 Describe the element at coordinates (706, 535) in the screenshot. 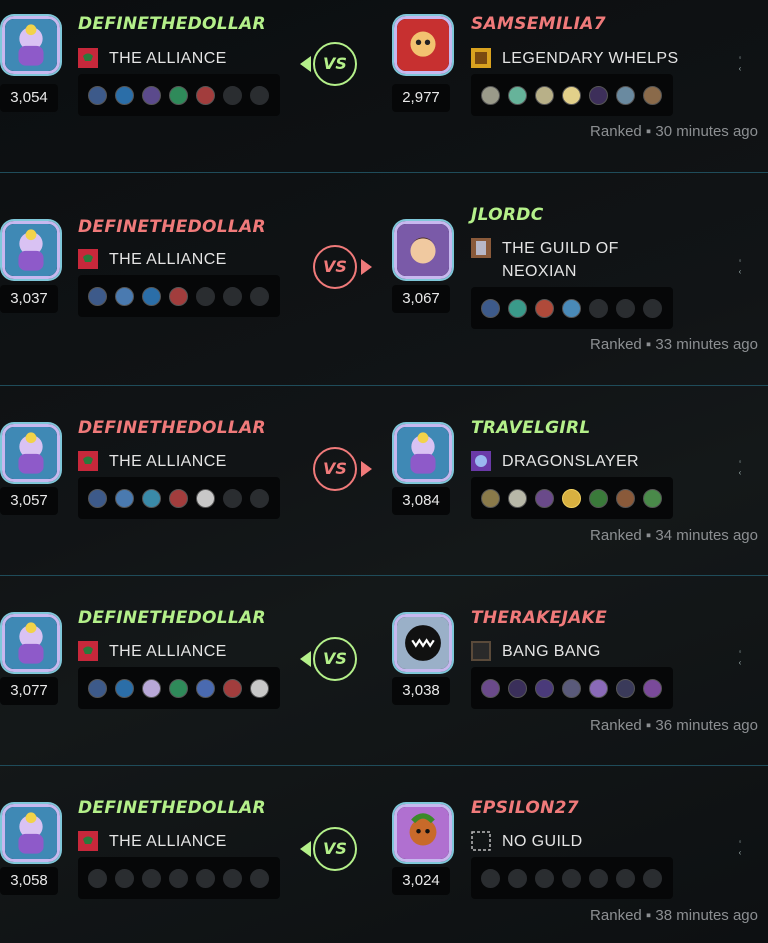

I see `battle-time: 34 minutes ago` at that location.